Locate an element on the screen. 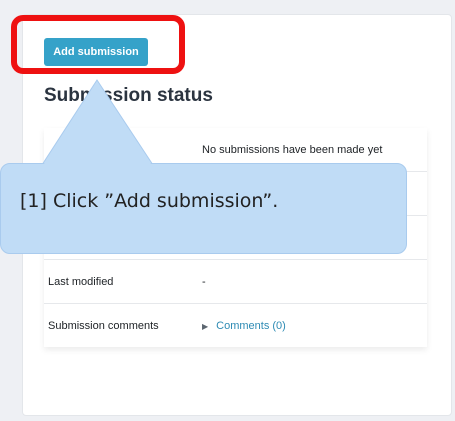 The image size is (455, 421). comments-link: Comments (0) is located at coordinates (251, 326).